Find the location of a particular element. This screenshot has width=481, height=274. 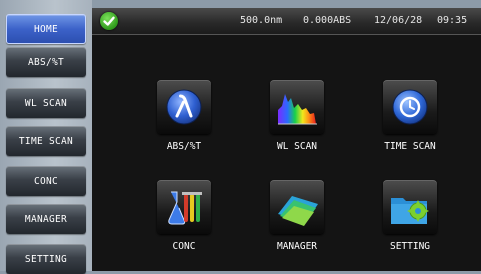

tile-label: CONC is located at coordinates (184, 246).